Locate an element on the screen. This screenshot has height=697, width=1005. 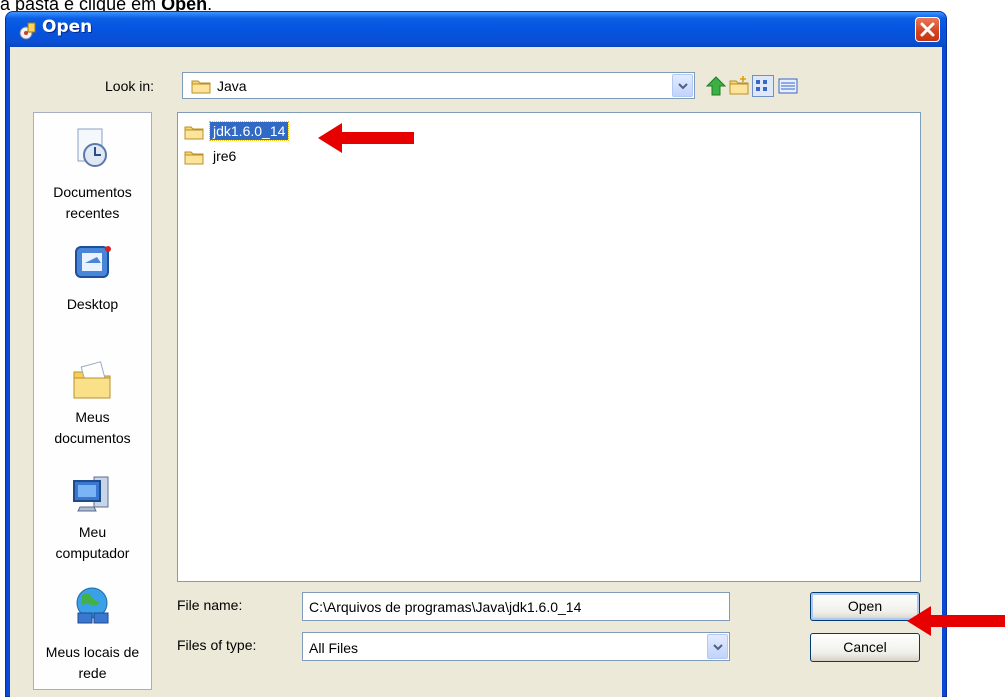
place-label: Meus is located at coordinates (92, 417).